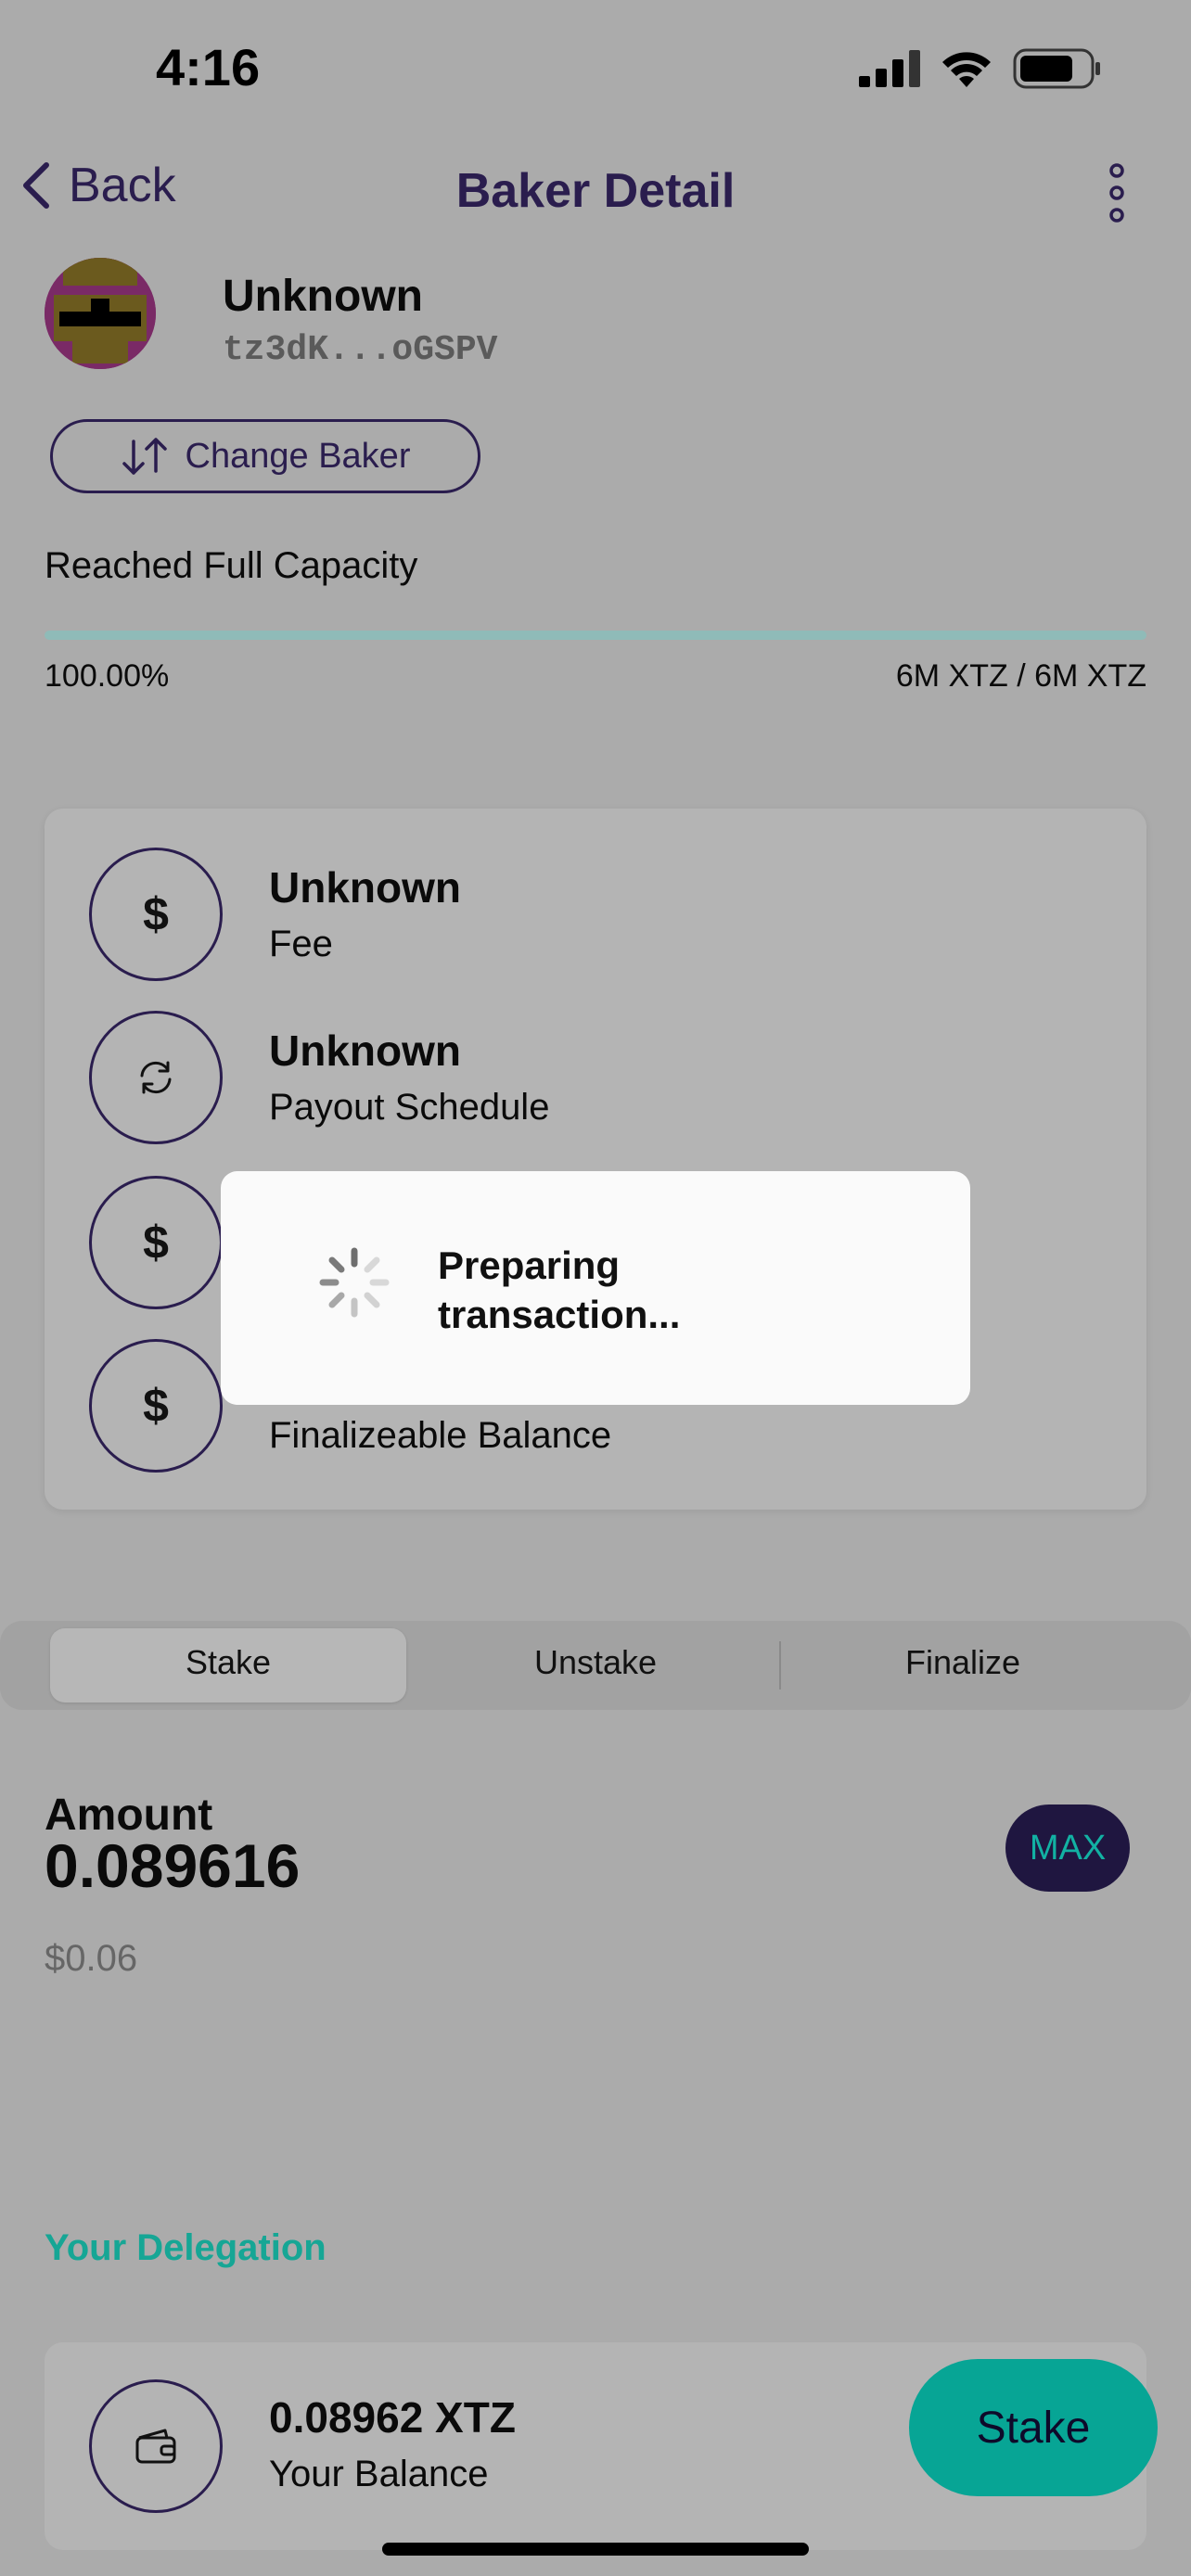 Image resolution: width=1191 pixels, height=2576 pixels. Describe the element at coordinates (595, 635) in the screenshot. I see `capacity-progress-bar` at that location.